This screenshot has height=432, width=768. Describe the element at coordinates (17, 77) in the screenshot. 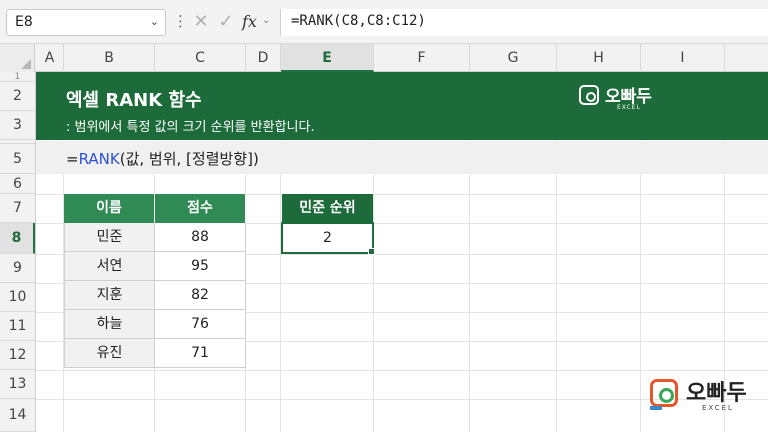

I see `row-header-1: 1` at that location.